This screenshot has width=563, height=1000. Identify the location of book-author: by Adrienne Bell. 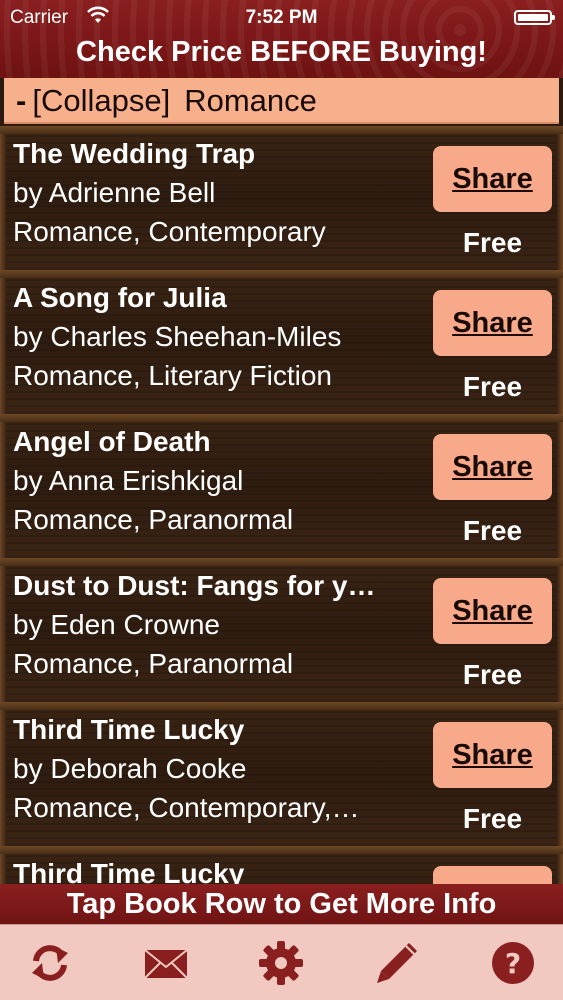
(114, 192).